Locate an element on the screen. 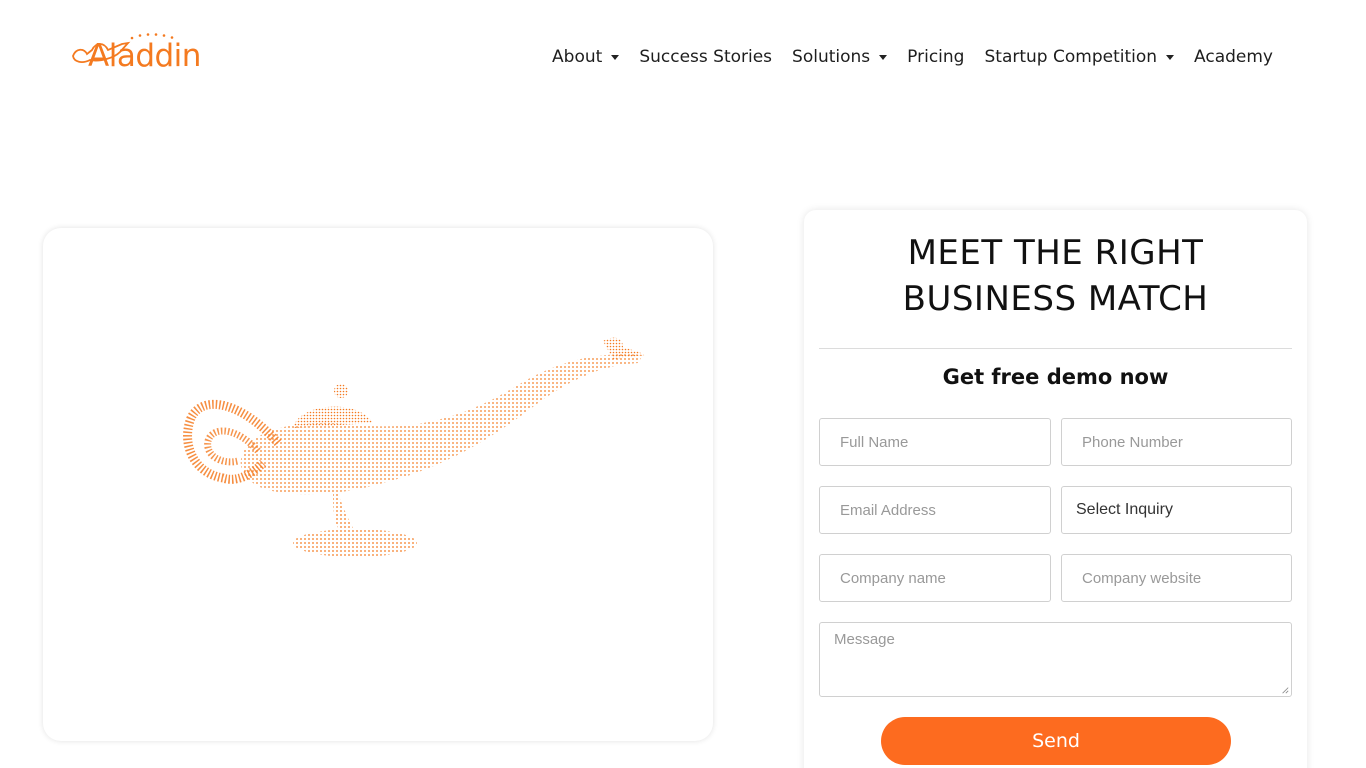 The width and height of the screenshot is (1366, 768). nav-startup-competition-label: Startup Competition is located at coordinates (1071, 57).